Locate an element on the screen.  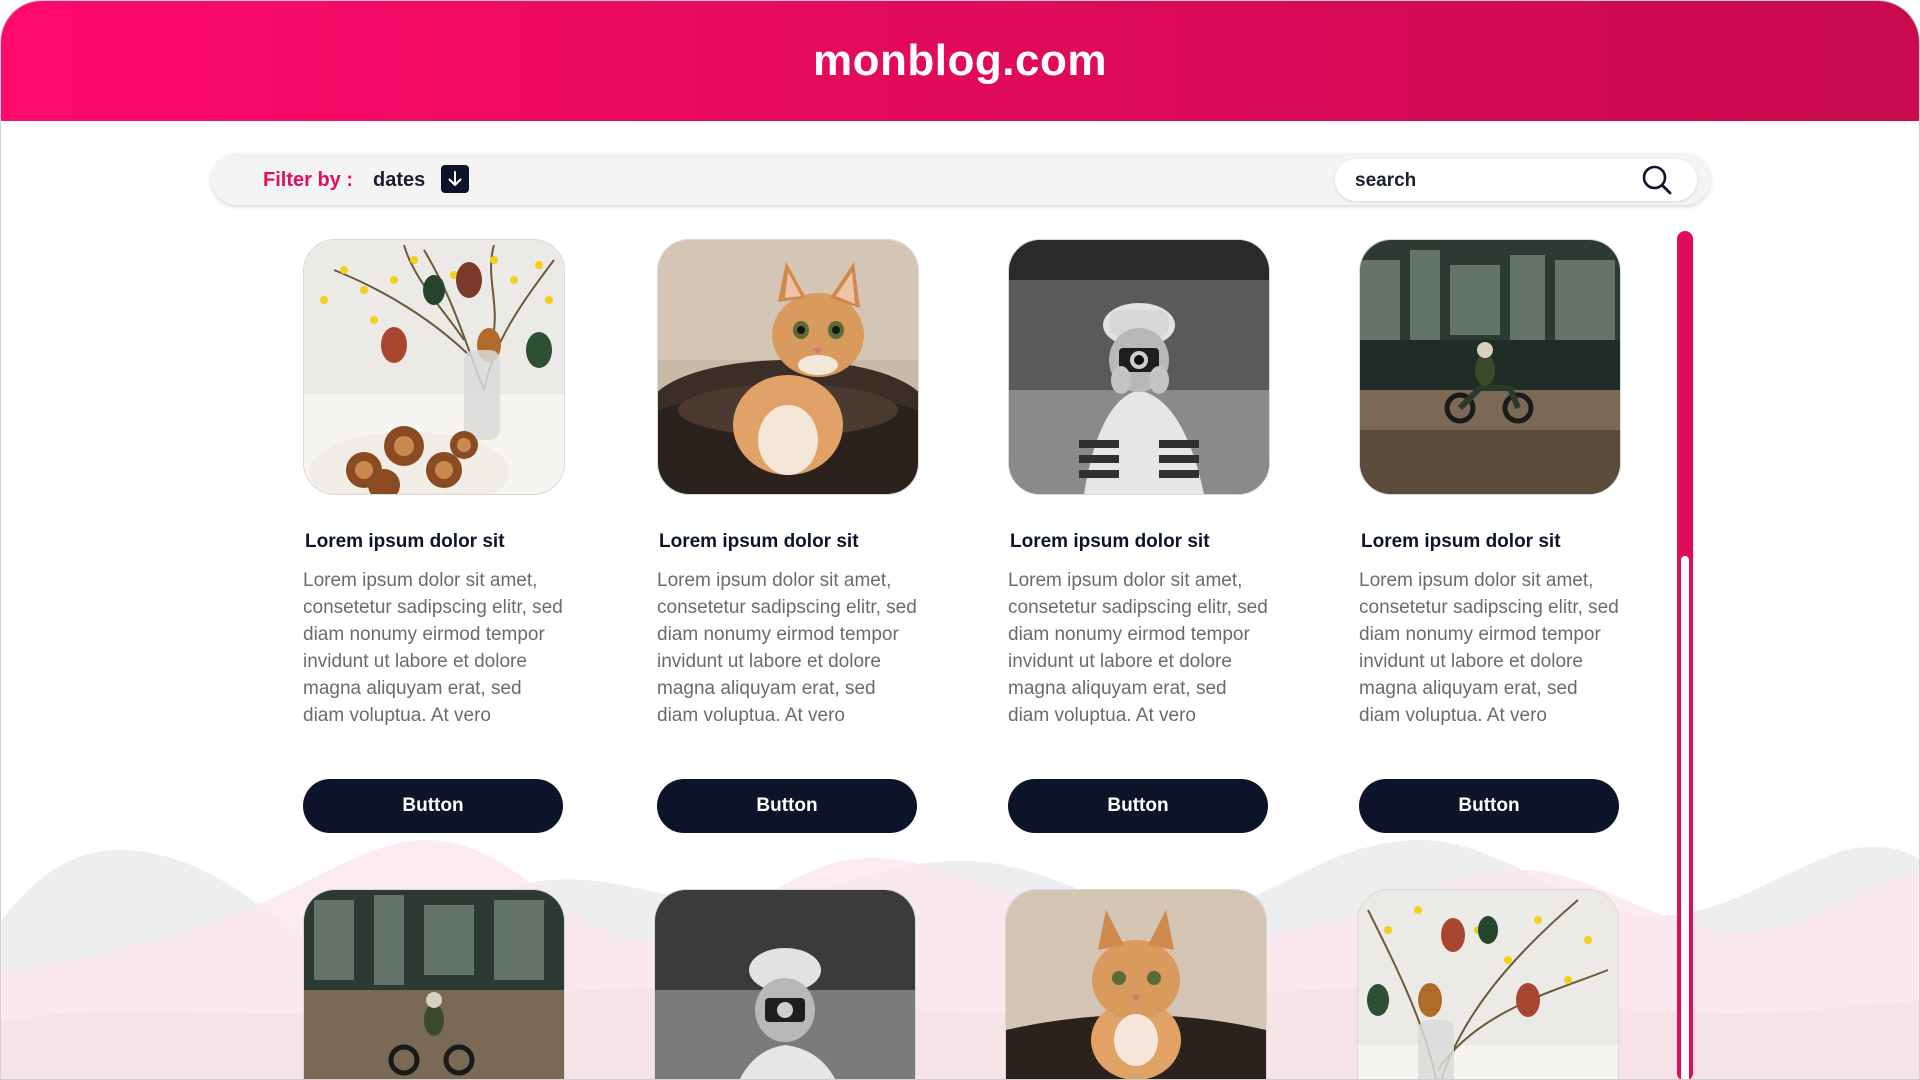
filter-label: Filter by : is located at coordinates (308, 180).